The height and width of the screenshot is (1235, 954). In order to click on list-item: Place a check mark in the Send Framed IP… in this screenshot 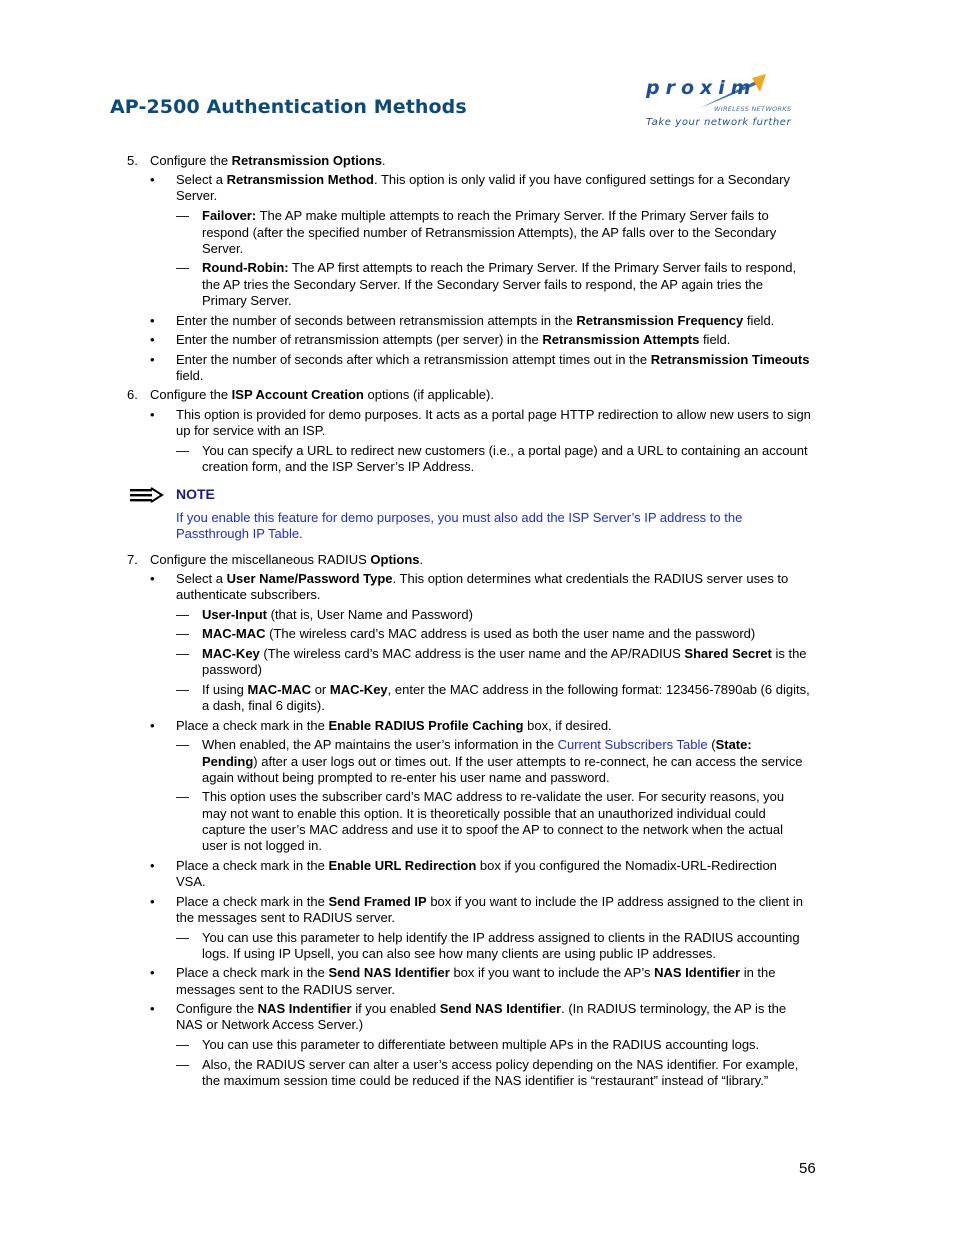, I will do `click(489, 901)`.